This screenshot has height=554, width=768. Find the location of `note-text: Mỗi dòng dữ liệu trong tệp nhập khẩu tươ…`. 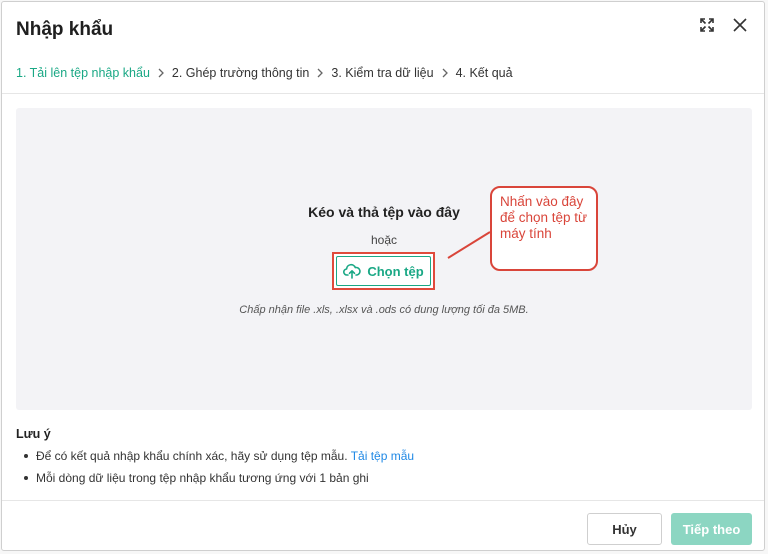

note-text: Mỗi dòng dữ liệu trong tệp nhập khẩu tươ… is located at coordinates (202, 478).